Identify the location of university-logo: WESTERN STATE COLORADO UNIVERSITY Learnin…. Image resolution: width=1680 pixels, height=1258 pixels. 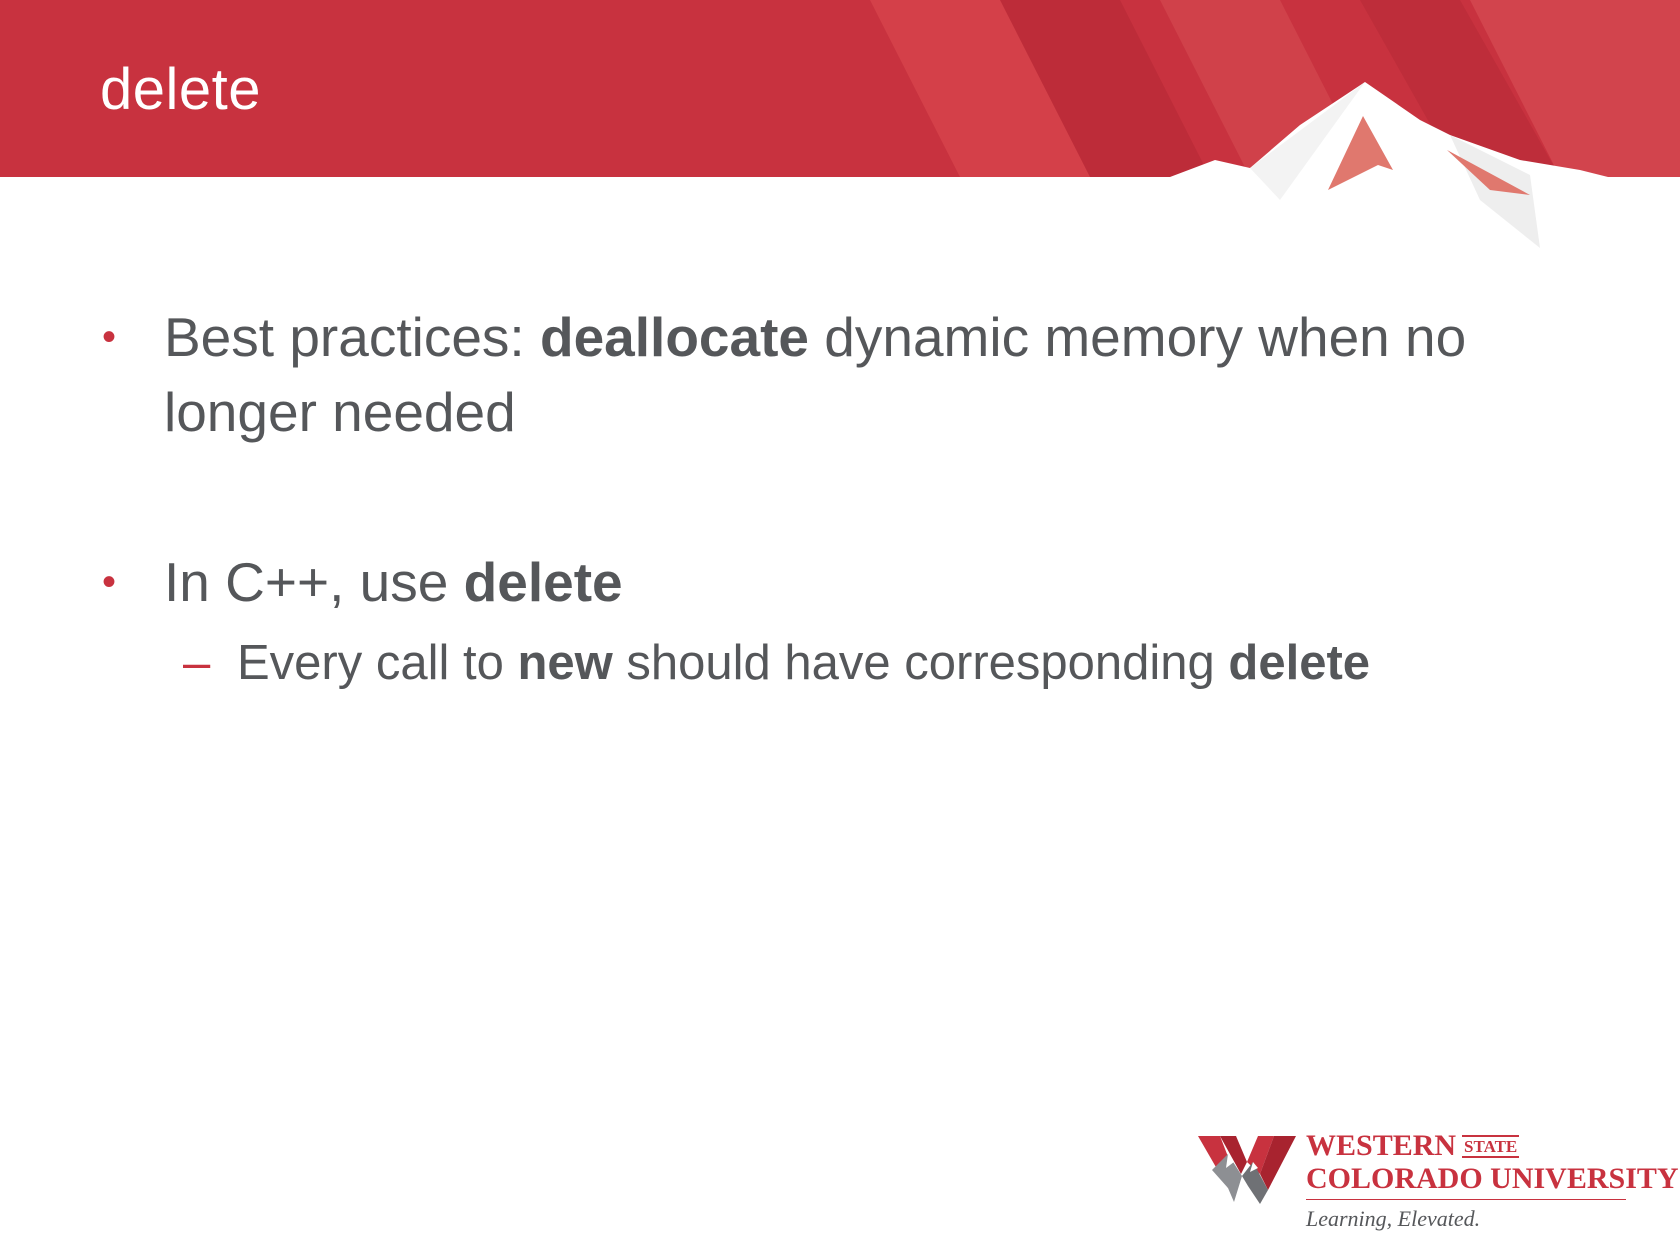
(1438, 1181).